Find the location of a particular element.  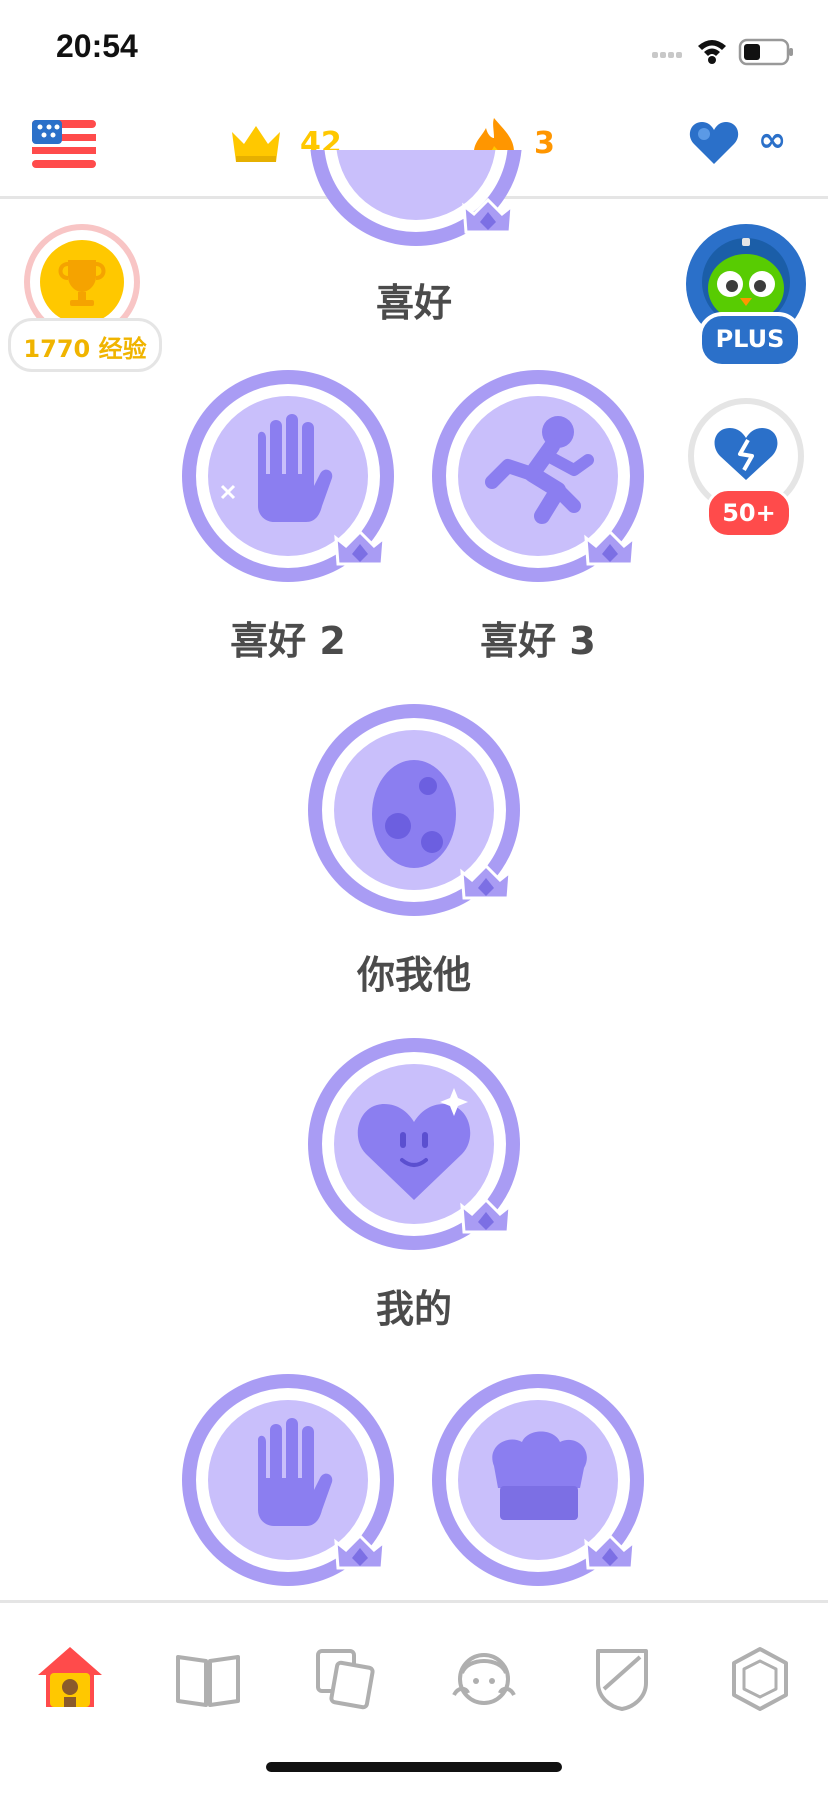

wifi-icon is located at coordinates (712, 52).